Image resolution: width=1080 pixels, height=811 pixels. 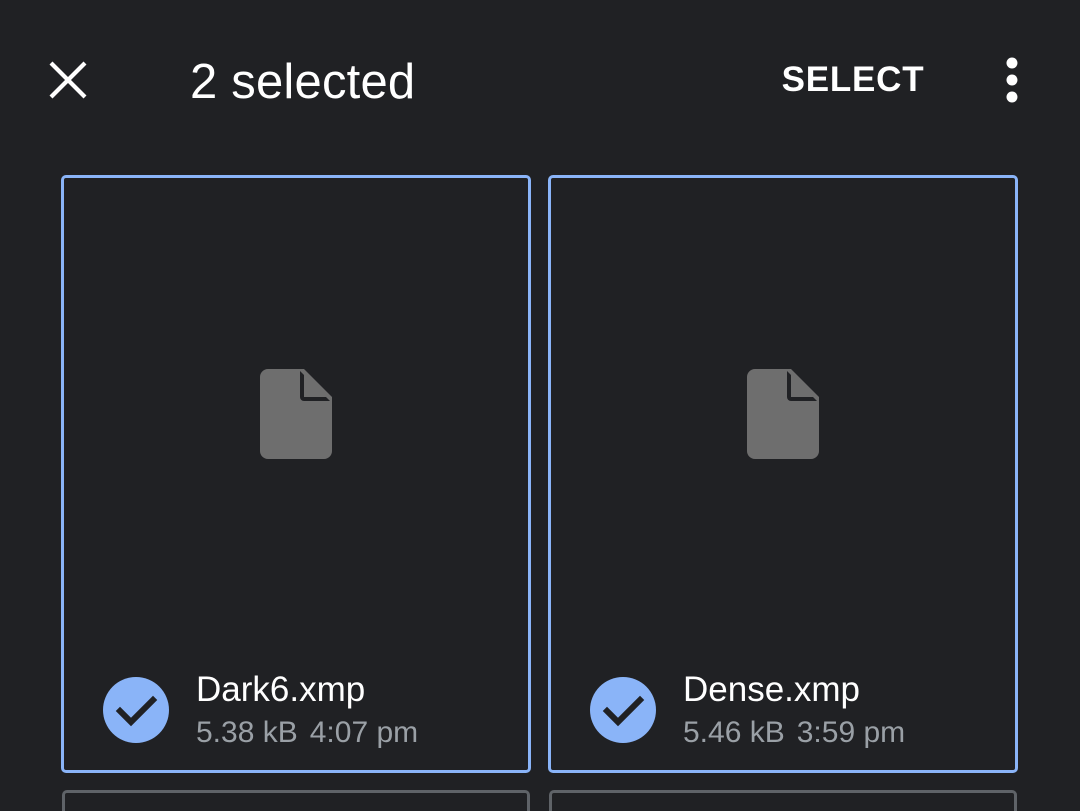 What do you see at coordinates (281, 689) in the screenshot?
I see `file-name: Dark6.xmp` at bounding box center [281, 689].